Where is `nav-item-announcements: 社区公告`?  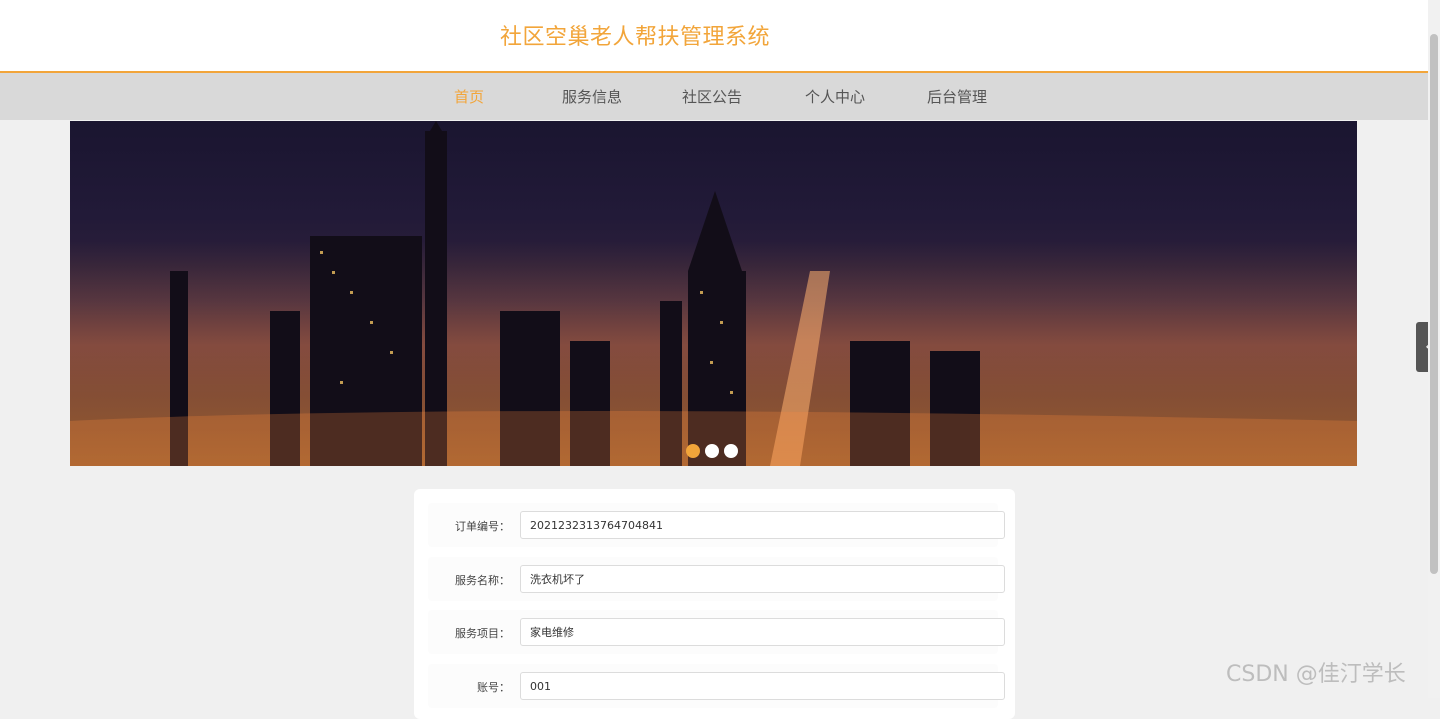 nav-item-announcements: 社区公告 is located at coordinates (712, 96).